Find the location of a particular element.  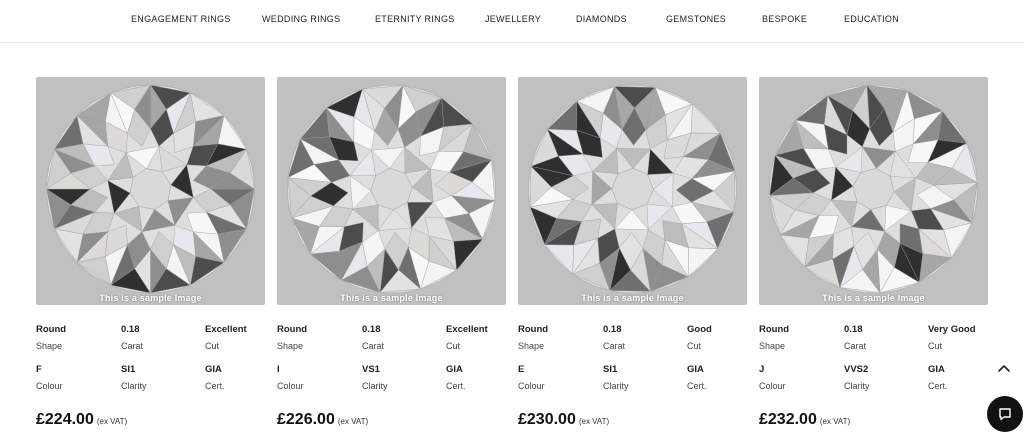

diamond-price: £232.00 (ex VAT) is located at coordinates (804, 420).